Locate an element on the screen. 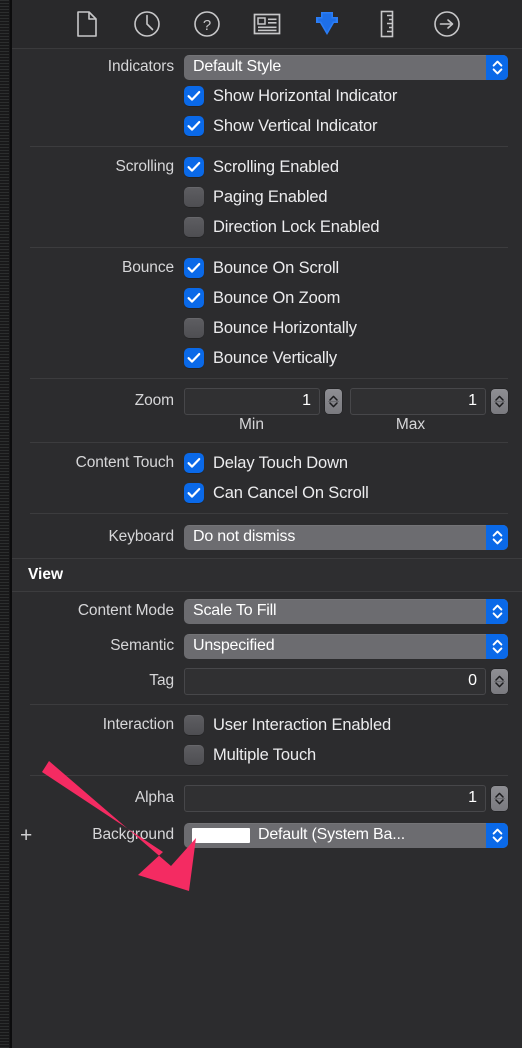  bounce-on-scroll-checkbox: Bounce On Scroll is located at coordinates (261, 268).